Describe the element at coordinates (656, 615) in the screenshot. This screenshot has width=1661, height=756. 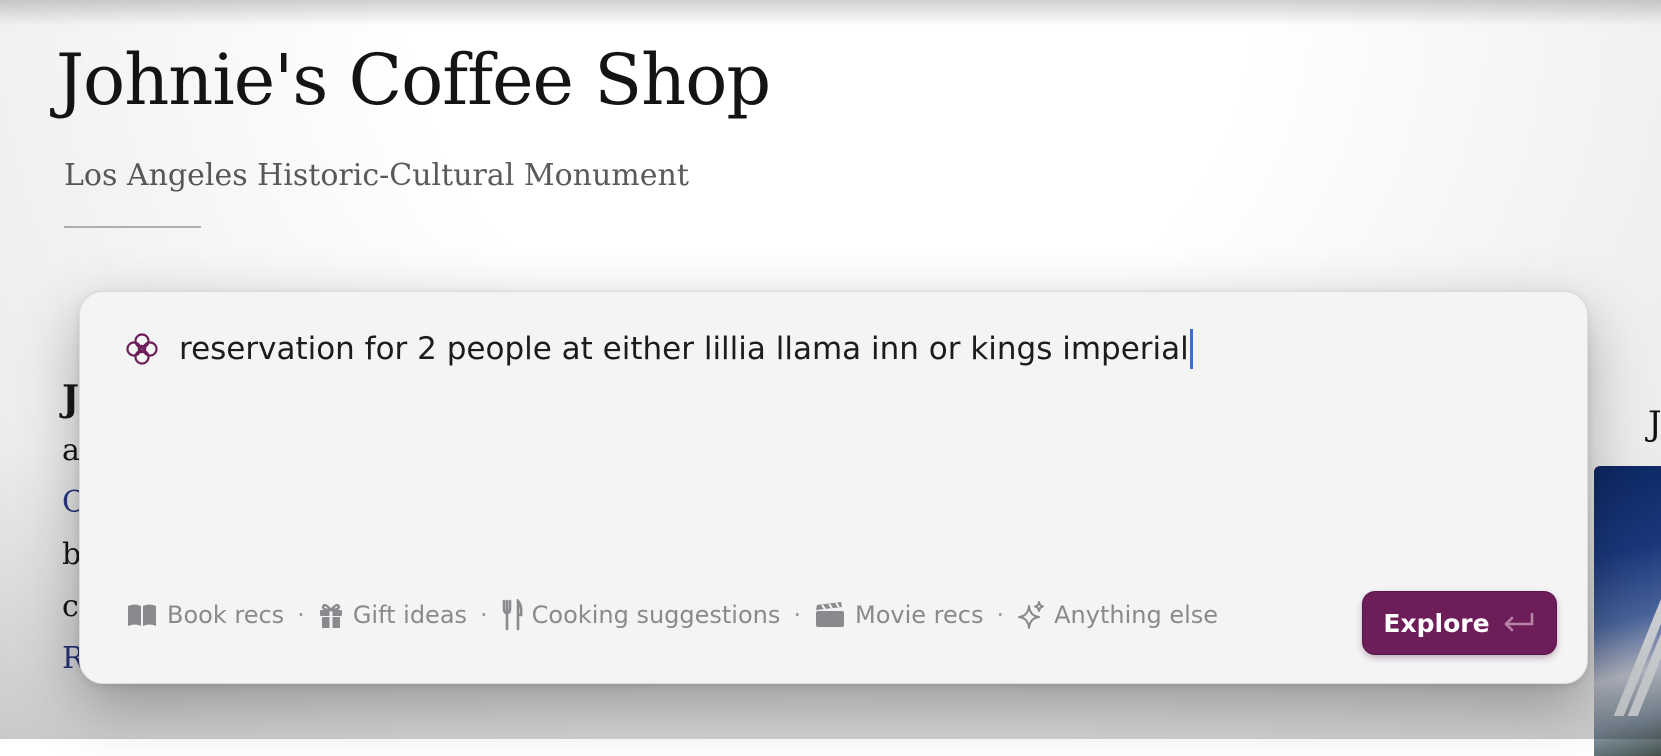
I see `suggestion-label: Cooking suggestions` at that location.